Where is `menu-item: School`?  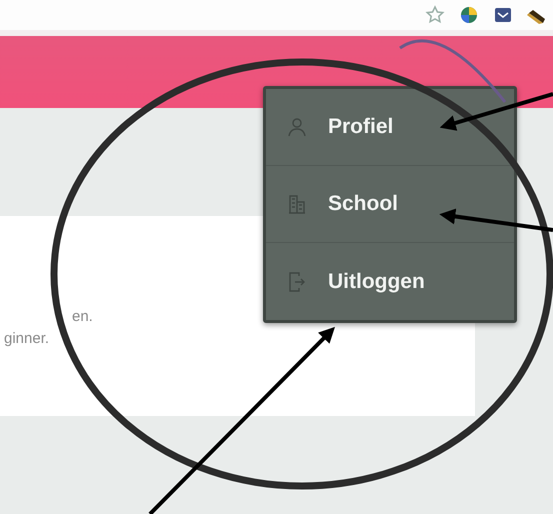 menu-item: School is located at coordinates (390, 204).